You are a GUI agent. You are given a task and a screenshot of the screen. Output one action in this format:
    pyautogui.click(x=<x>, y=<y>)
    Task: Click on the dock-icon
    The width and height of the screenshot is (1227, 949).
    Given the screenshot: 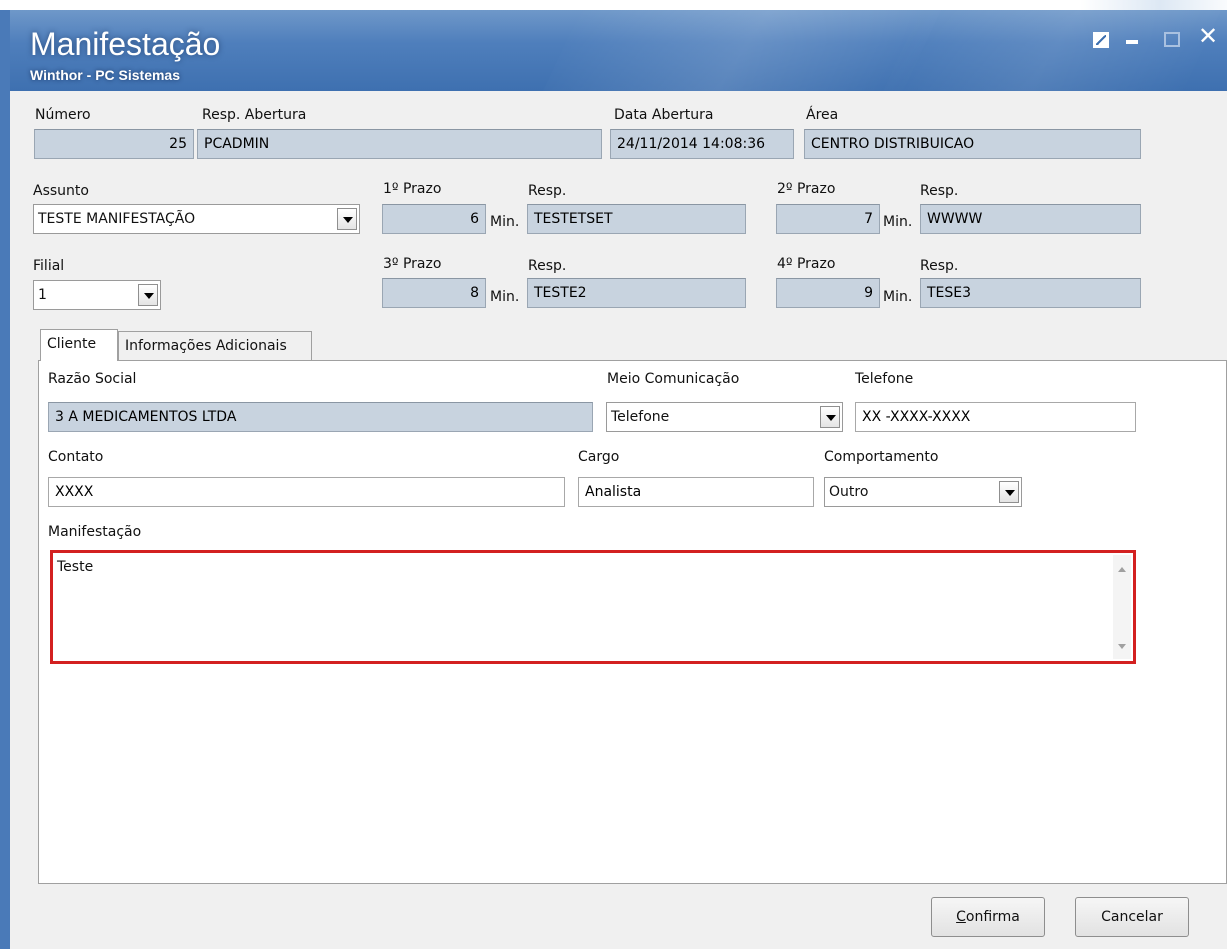 What is the action you would take?
    pyautogui.click(x=1101, y=40)
    